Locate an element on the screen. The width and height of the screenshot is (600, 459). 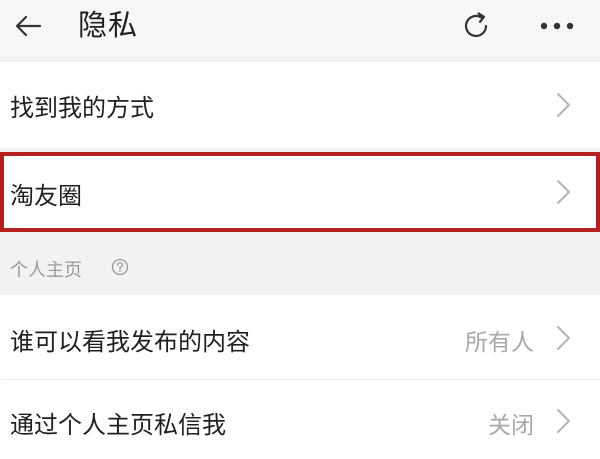
page-title: 隐私 is located at coordinates (108, 25).